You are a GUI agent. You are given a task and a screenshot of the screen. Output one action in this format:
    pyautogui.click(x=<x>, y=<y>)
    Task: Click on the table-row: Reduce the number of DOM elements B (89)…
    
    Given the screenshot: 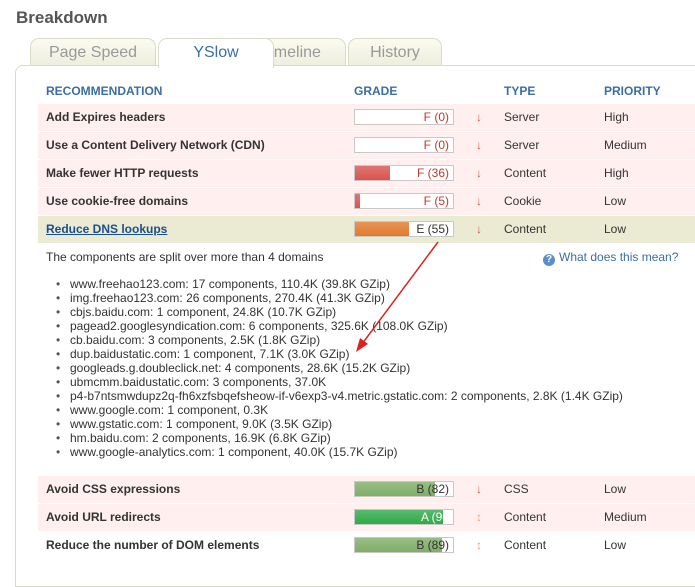 What is the action you would take?
    pyautogui.click(x=366, y=545)
    